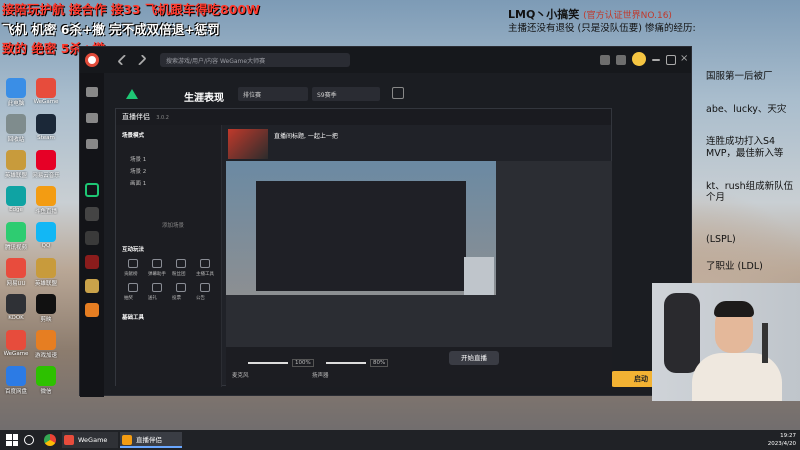 Image resolution: width=800 pixels, height=450 pixels. What do you see at coordinates (138, 171) in the screenshot?
I see `scene-item: 场景 2` at bounding box center [138, 171].